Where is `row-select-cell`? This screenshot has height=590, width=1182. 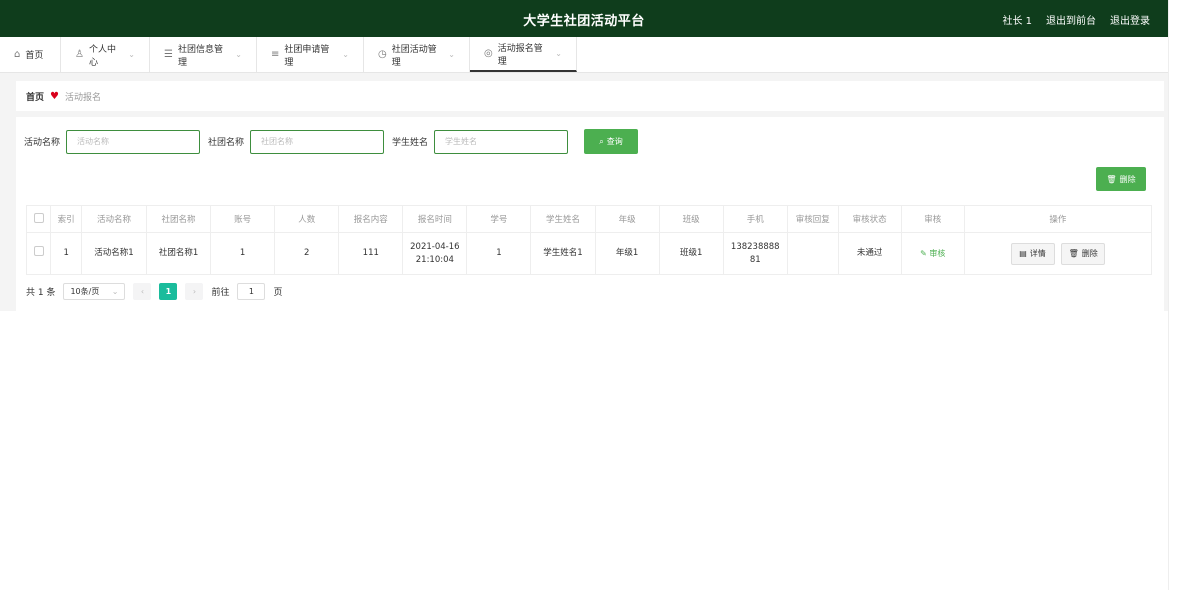 row-select-cell is located at coordinates (38, 253).